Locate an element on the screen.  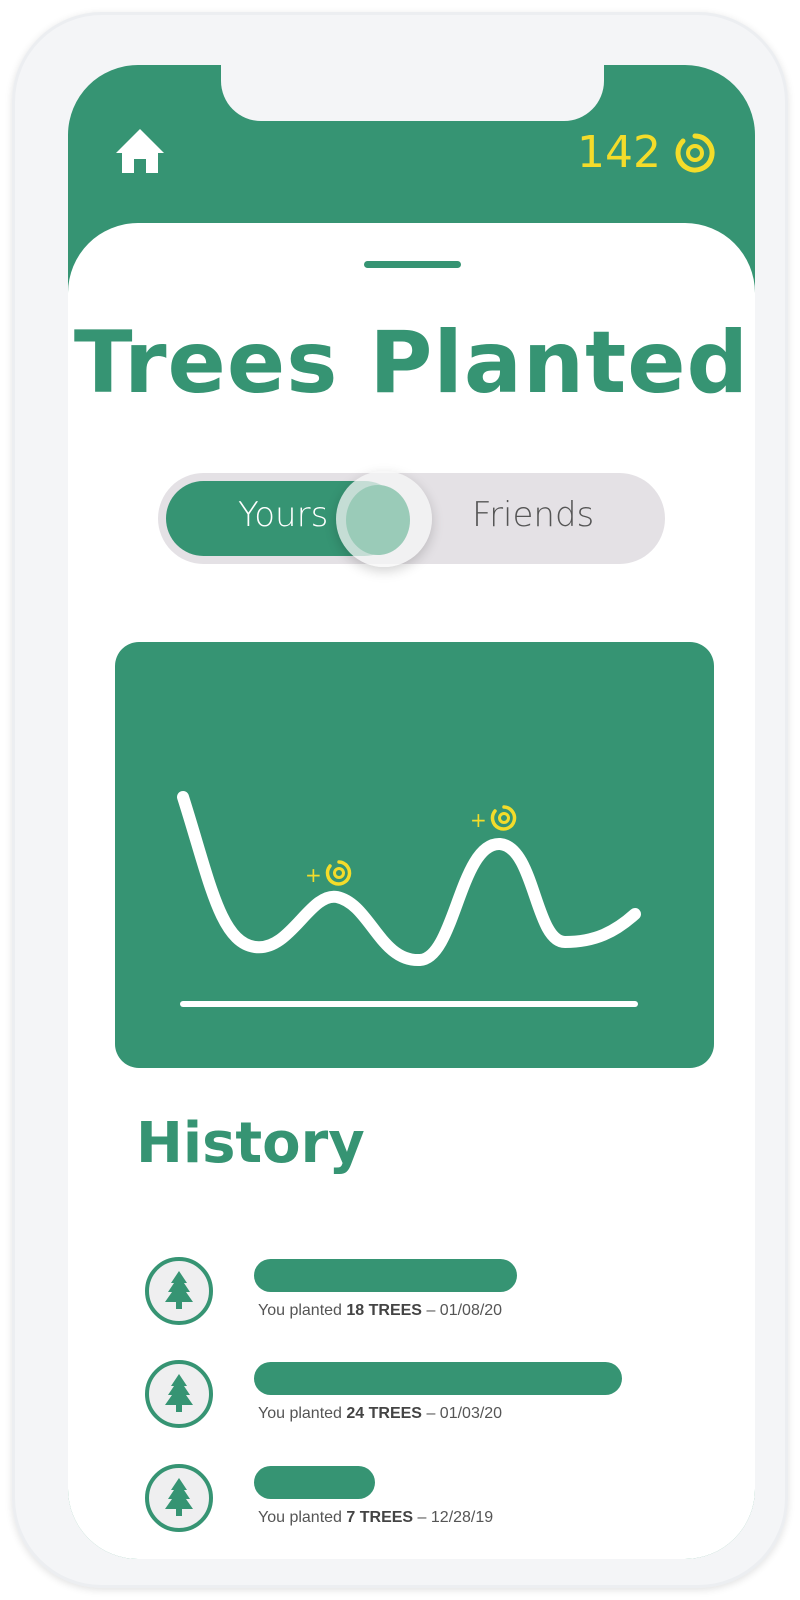
coin-icon is located at coordinates (695, 152).